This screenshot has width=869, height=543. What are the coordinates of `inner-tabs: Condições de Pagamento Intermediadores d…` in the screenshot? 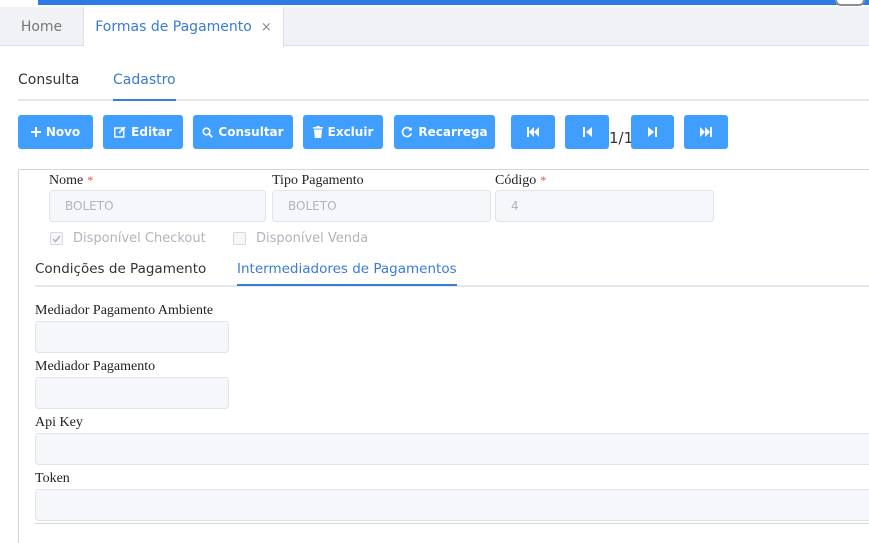 It's located at (452, 271).